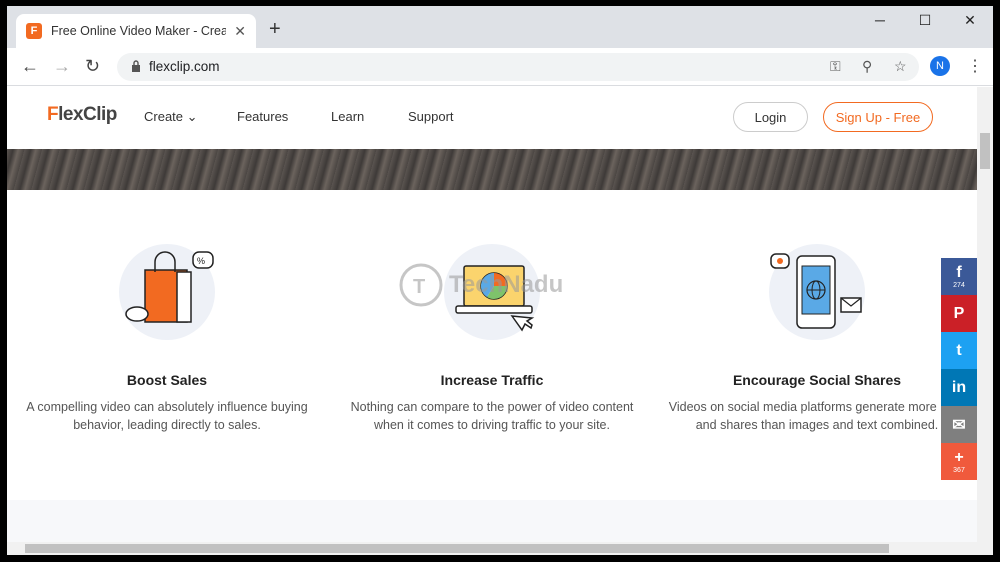 This screenshot has height=562, width=1000. Describe the element at coordinates (506, 284) in the screenshot. I see `watermark-text: TechNadu` at that location.